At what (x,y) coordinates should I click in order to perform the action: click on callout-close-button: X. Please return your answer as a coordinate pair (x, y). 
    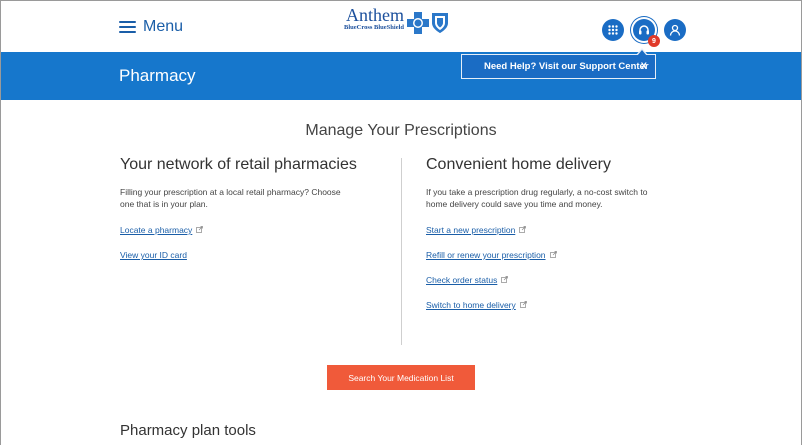
    Looking at the image, I should click on (644, 66).